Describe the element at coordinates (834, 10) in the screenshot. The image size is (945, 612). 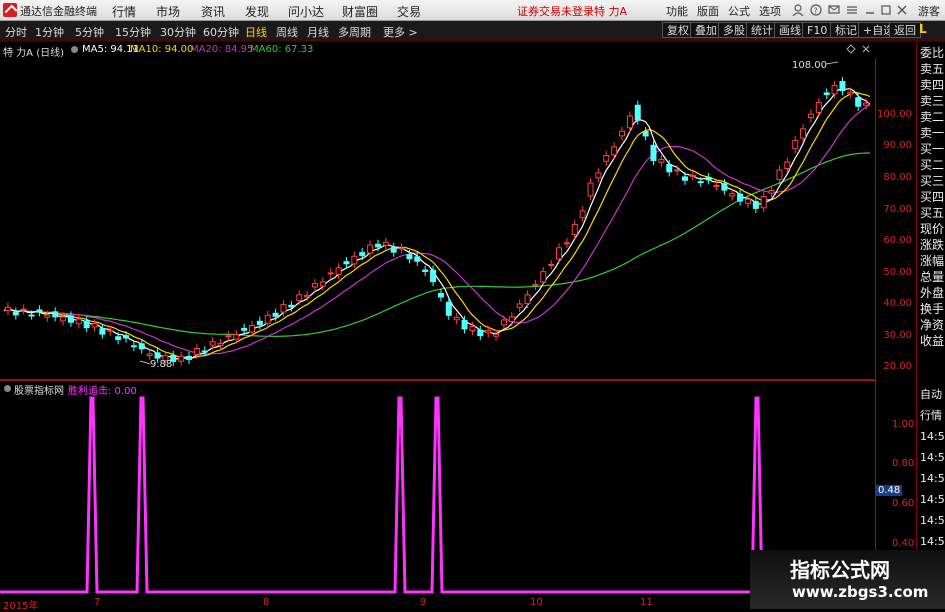
I see `message-icon` at that location.